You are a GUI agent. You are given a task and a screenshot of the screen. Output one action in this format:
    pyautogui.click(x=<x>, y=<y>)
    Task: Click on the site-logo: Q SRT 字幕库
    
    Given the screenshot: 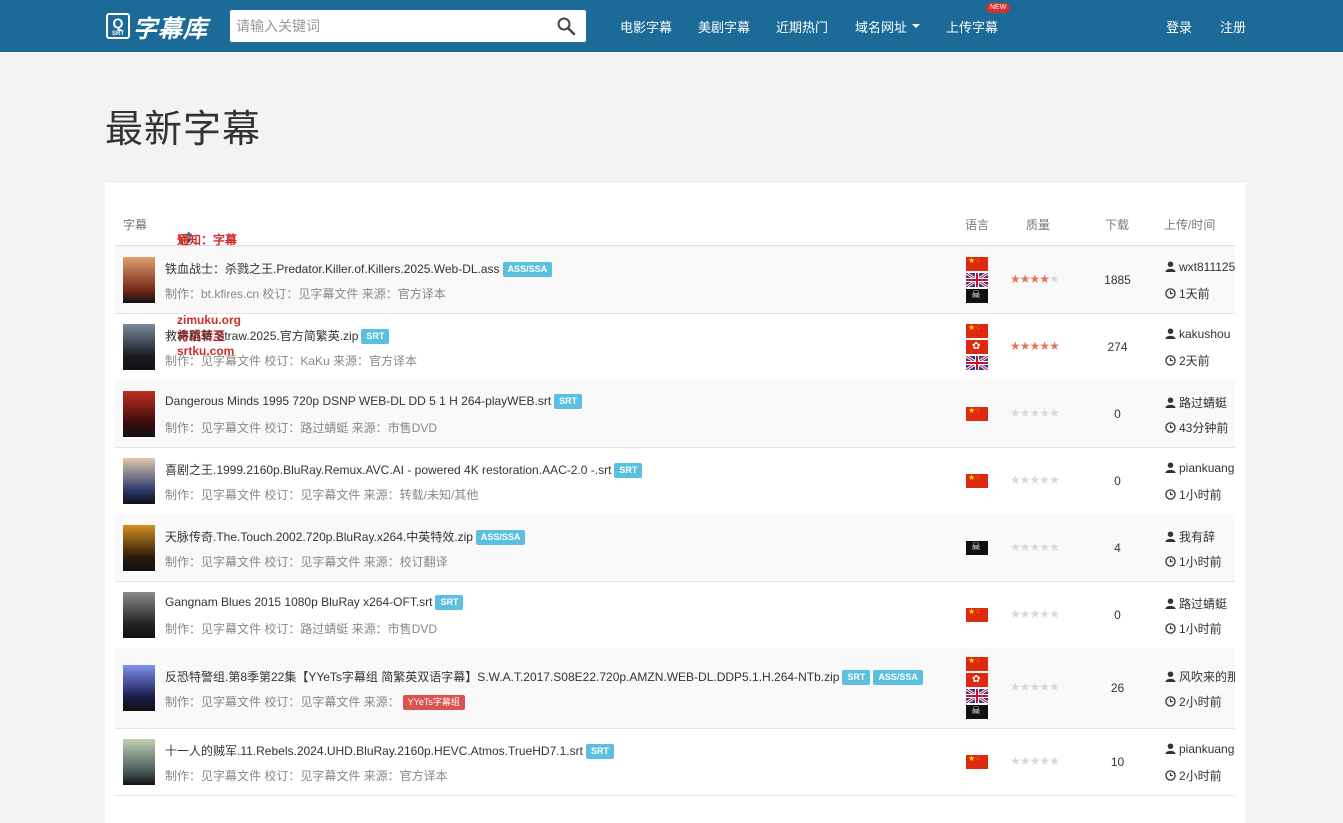 What is the action you would take?
    pyautogui.click(x=157, y=27)
    